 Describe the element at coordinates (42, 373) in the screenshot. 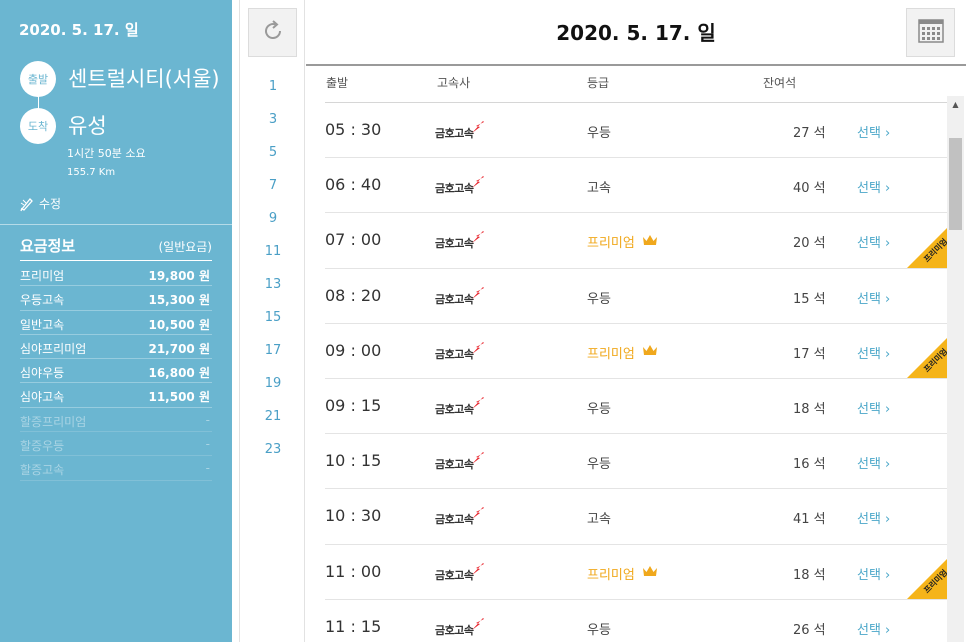

I see `fare-name: 심야우등` at that location.